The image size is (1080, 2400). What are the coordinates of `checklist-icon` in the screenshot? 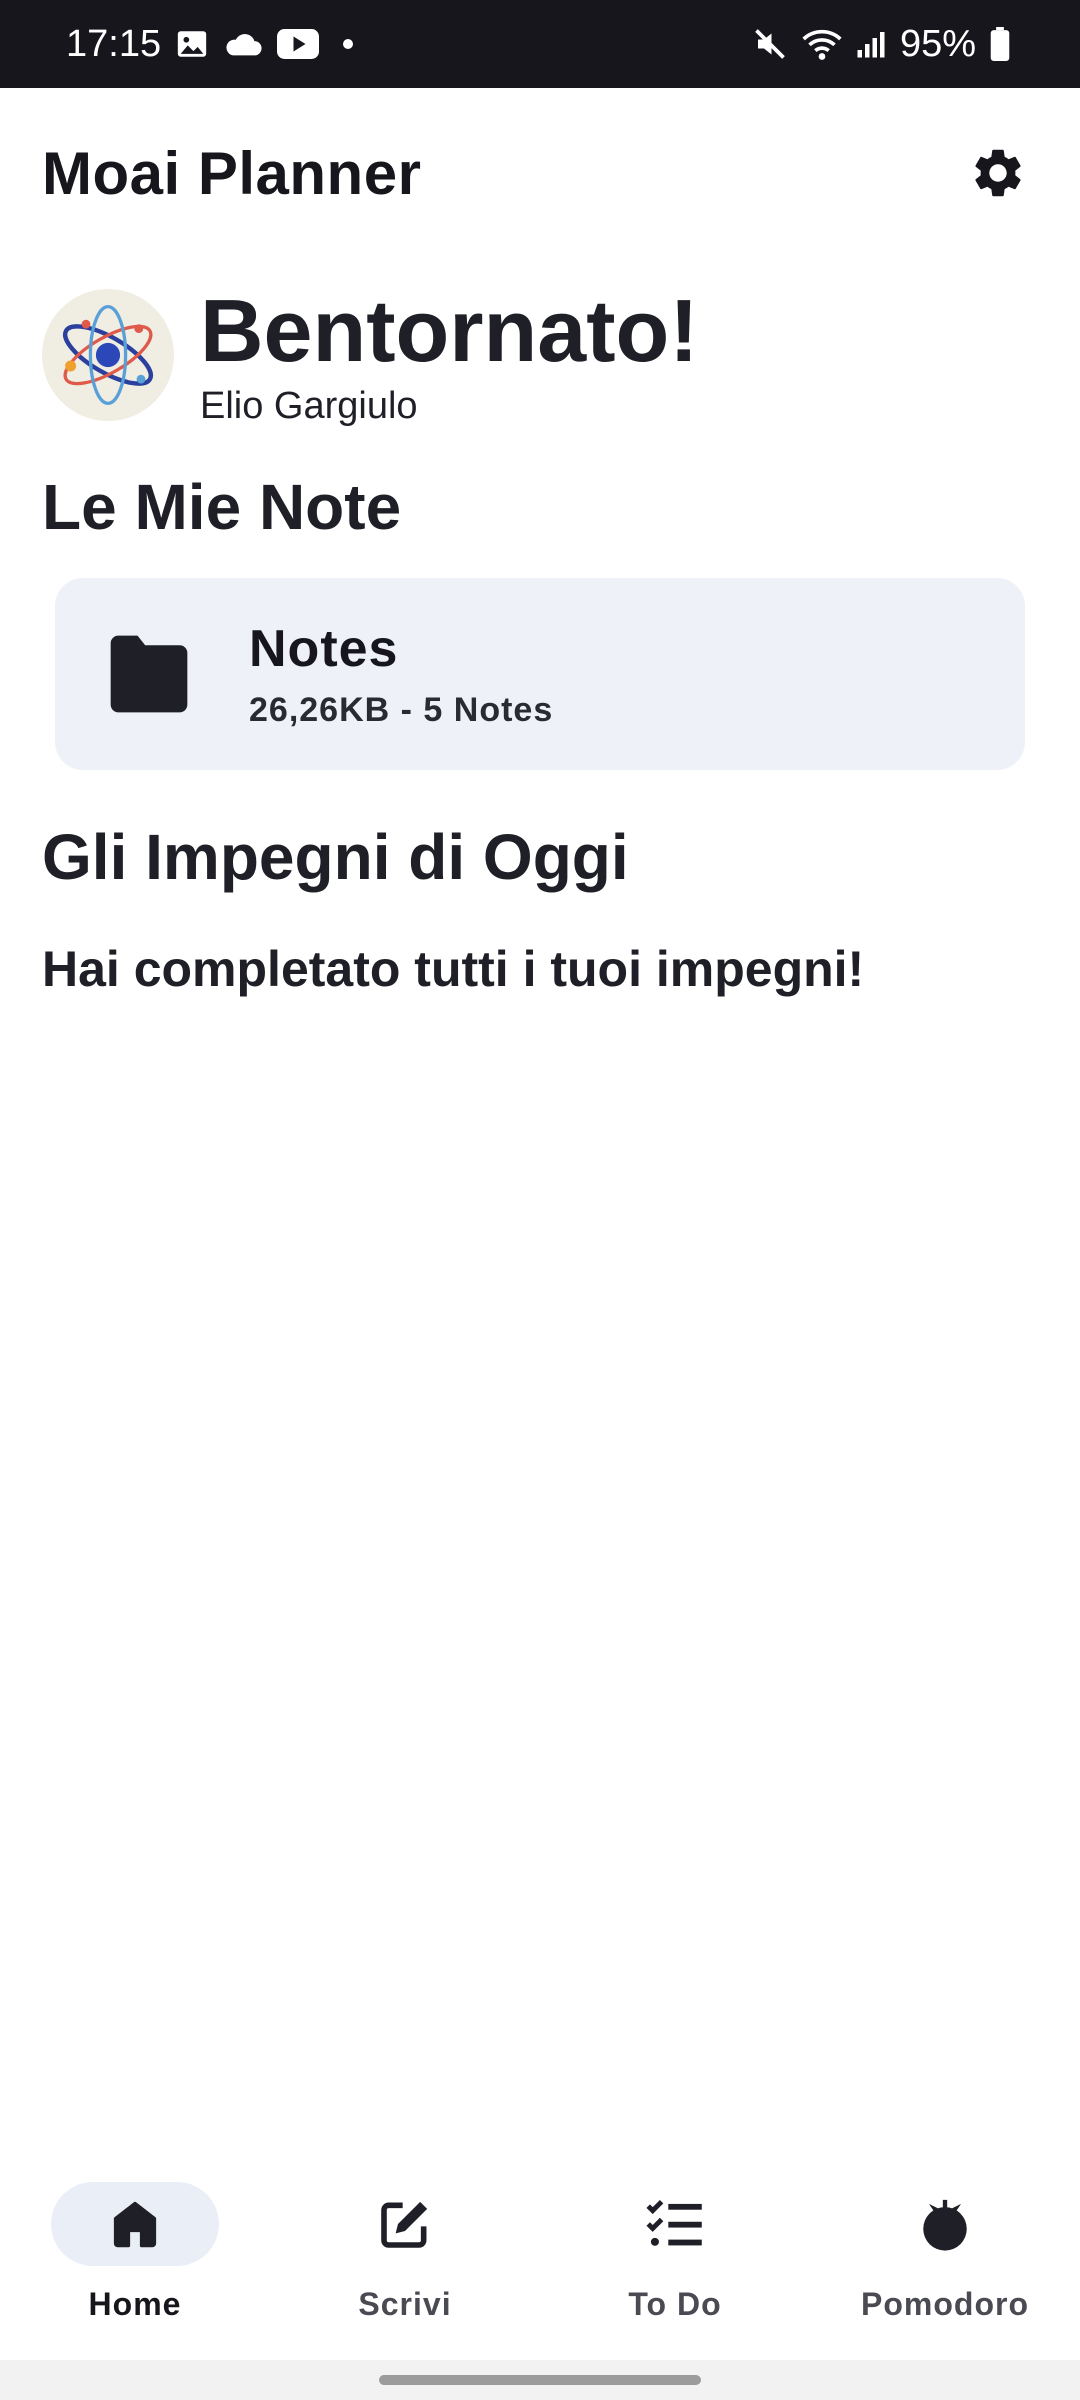 It's located at (674, 2222).